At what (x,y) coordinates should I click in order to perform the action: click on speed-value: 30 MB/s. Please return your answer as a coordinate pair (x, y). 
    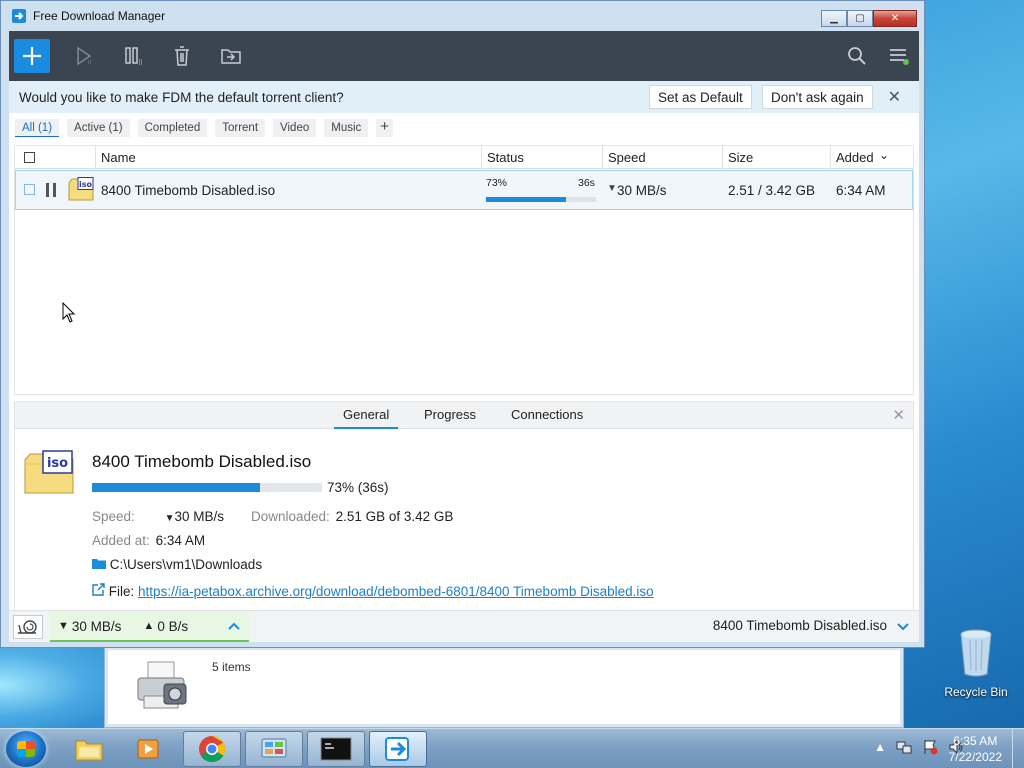
    Looking at the image, I should click on (199, 516).